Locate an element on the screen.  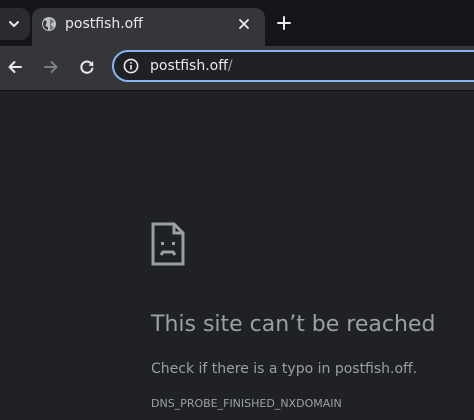
info-icon is located at coordinates (131, 66).